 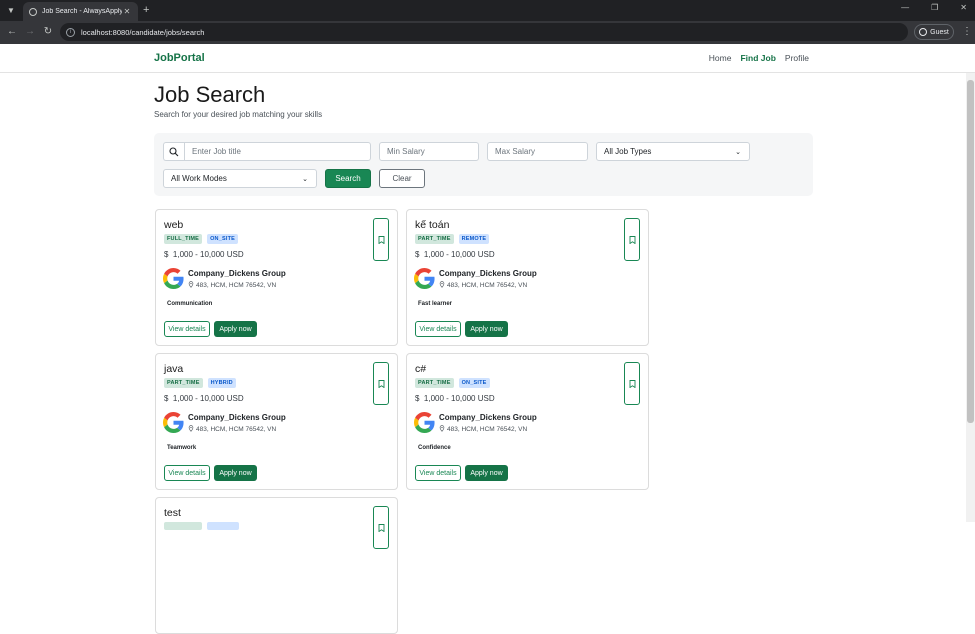 I want to click on job-type-value: All Job Types, so click(x=628, y=151).